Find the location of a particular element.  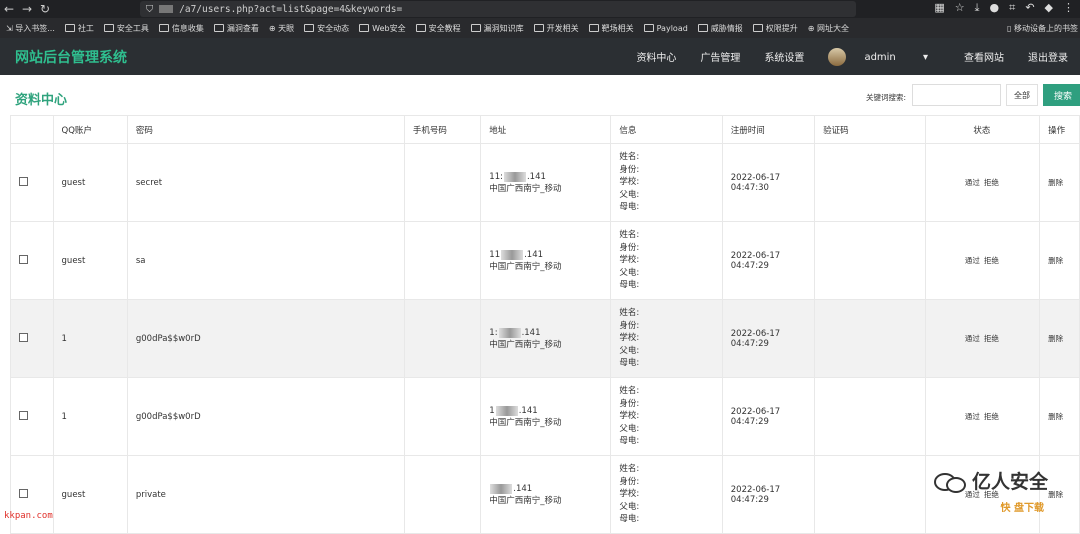

crop-icon: ⌗ is located at coordinates (1012, 8).